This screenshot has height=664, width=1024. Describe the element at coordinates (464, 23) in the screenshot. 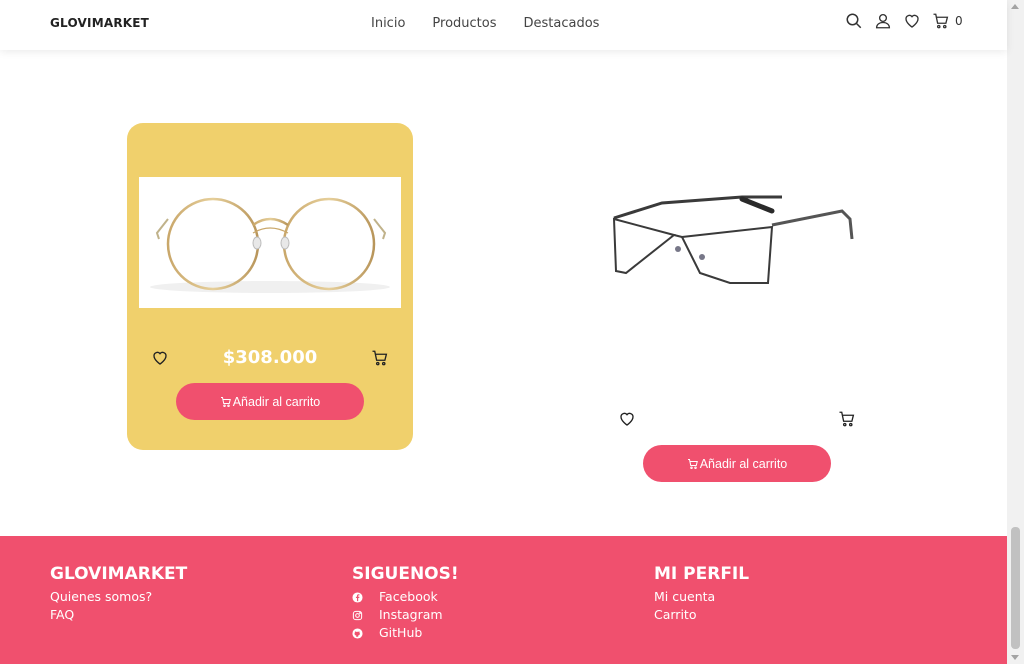

I see `nav-productos: Productos` at that location.